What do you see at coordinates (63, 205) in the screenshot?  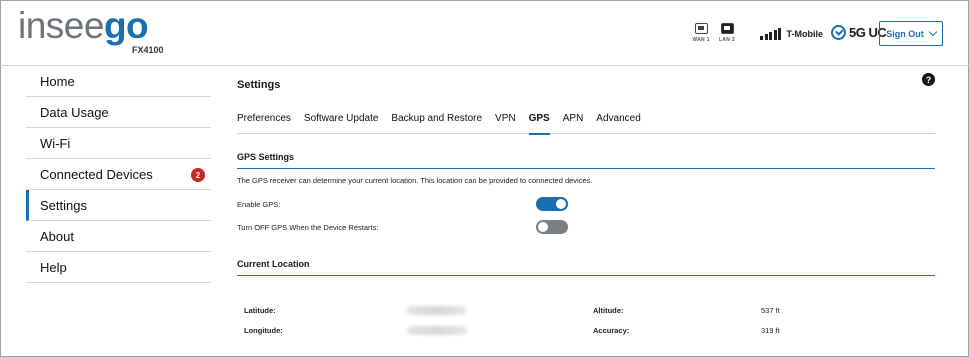 I see `sidebar-item-label: Settings` at bounding box center [63, 205].